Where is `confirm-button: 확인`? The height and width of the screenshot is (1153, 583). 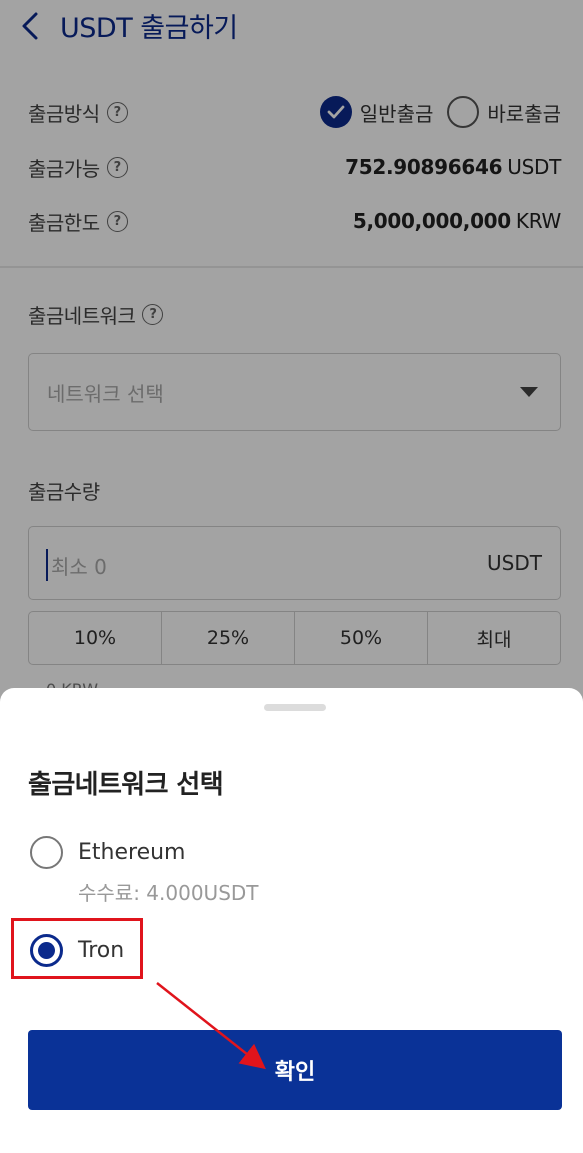 confirm-button: 확인 is located at coordinates (295, 1070).